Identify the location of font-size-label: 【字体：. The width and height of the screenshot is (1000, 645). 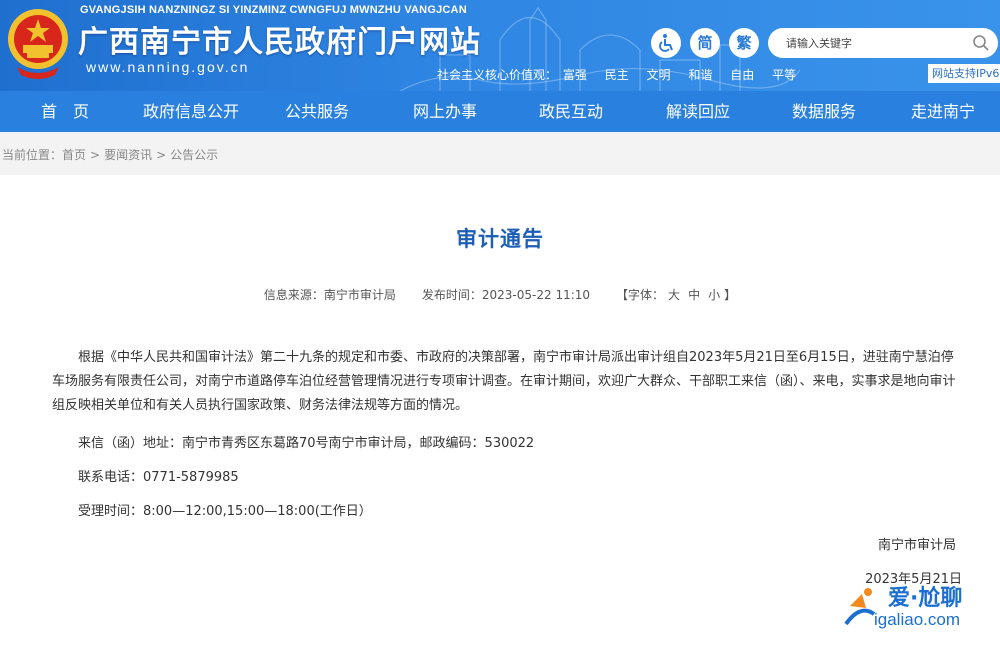
(640, 295).